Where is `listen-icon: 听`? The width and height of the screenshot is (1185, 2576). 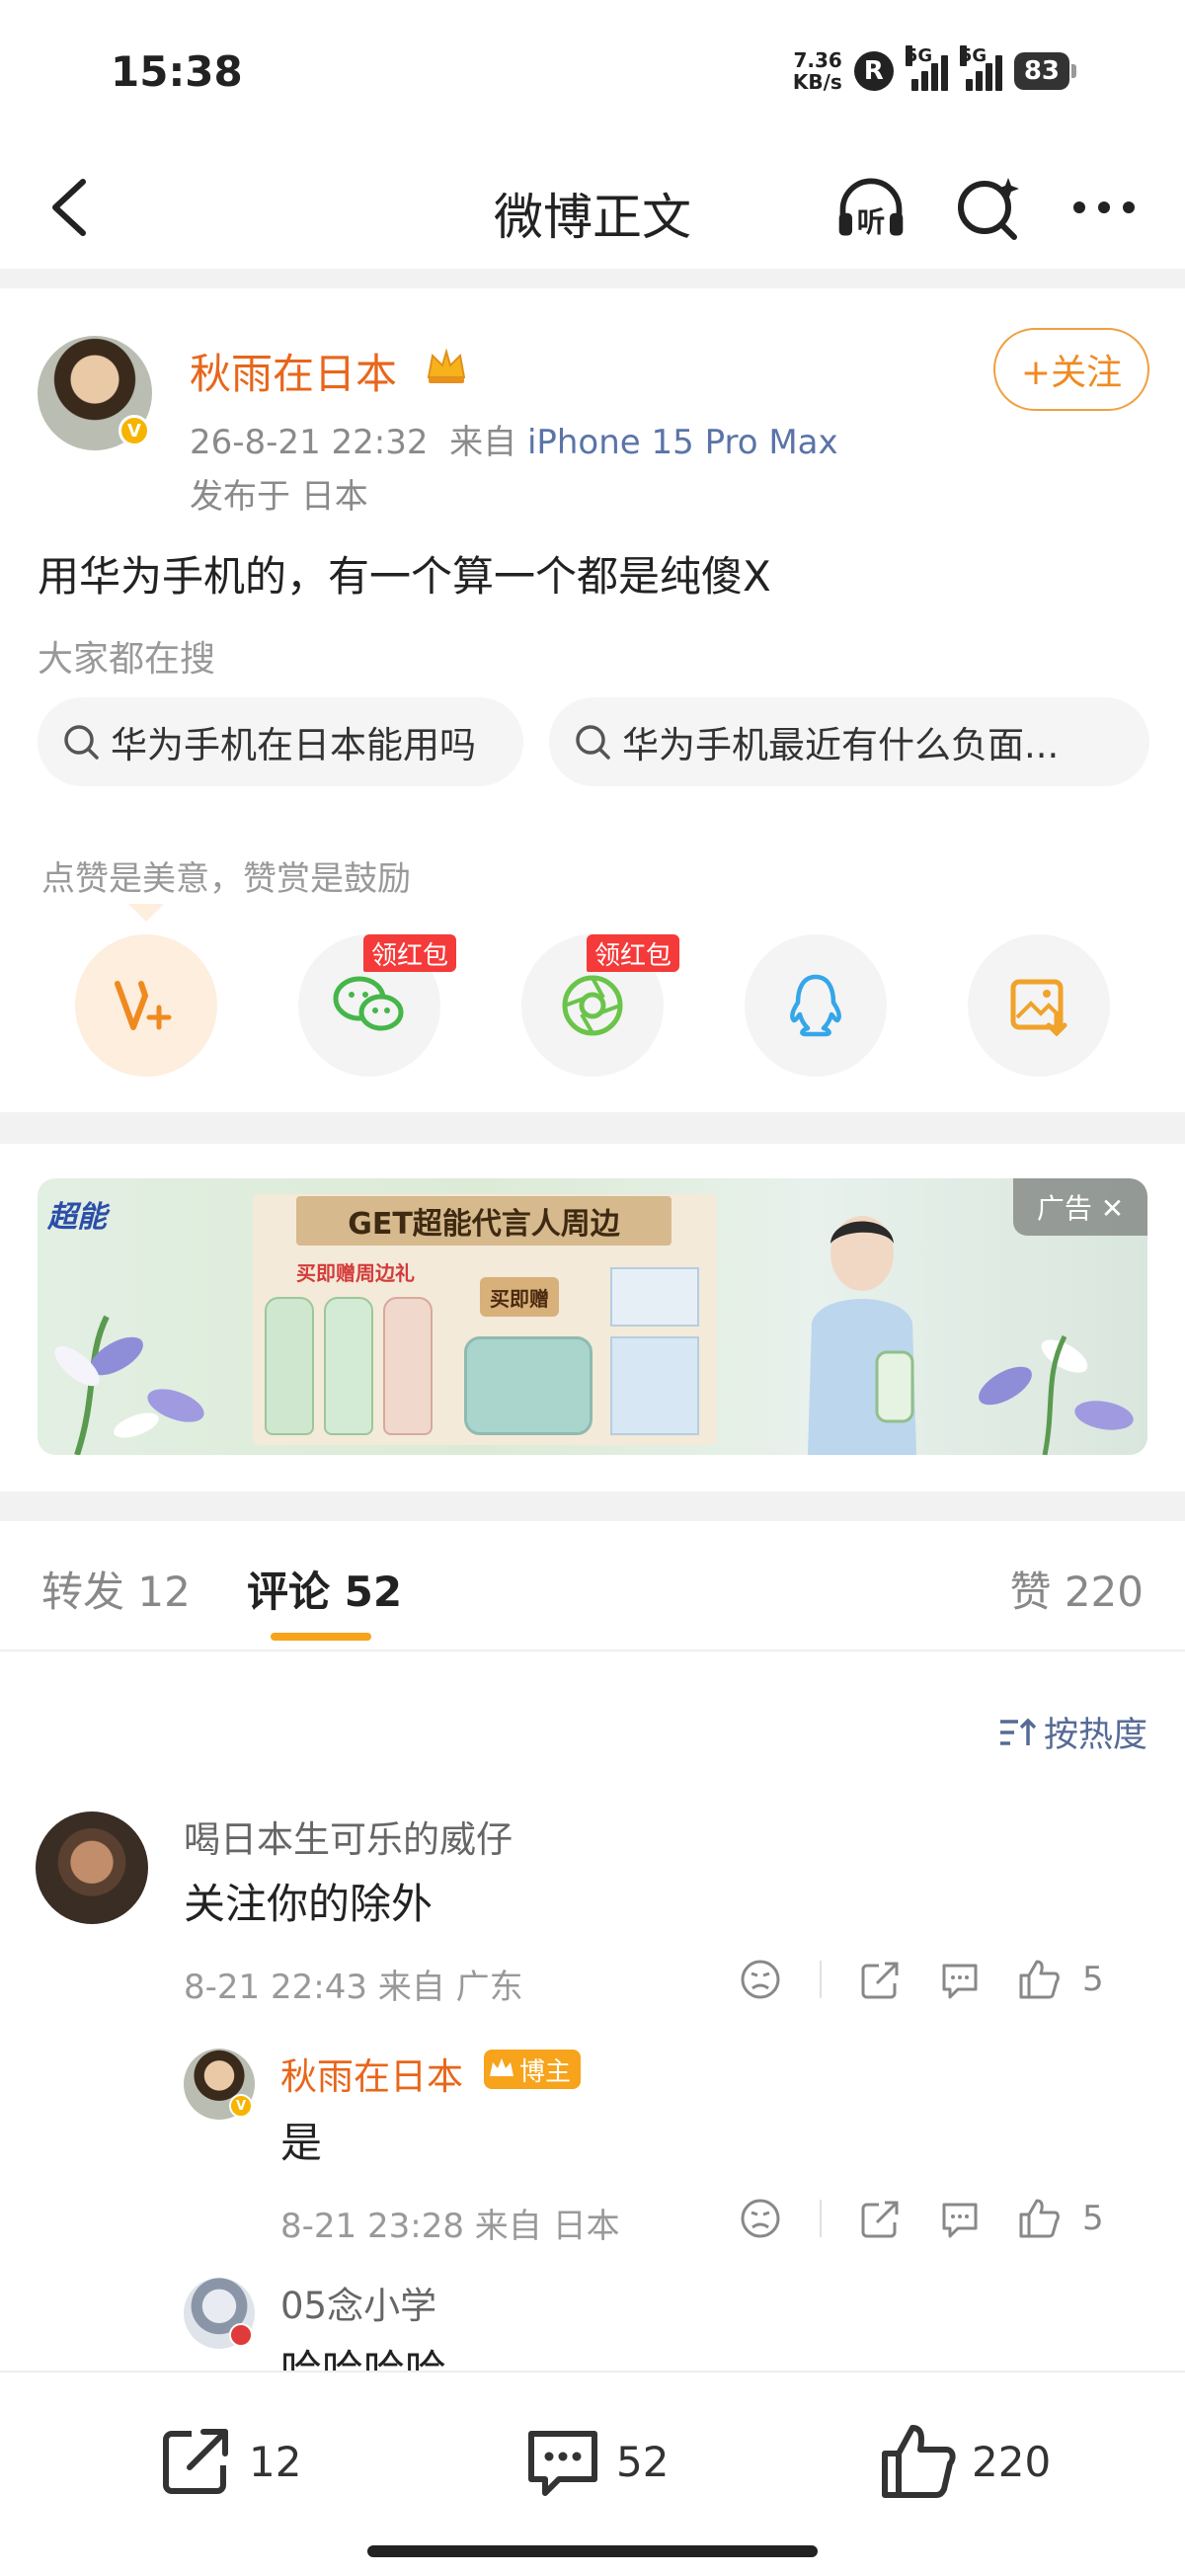 listen-icon: 听 is located at coordinates (871, 207).